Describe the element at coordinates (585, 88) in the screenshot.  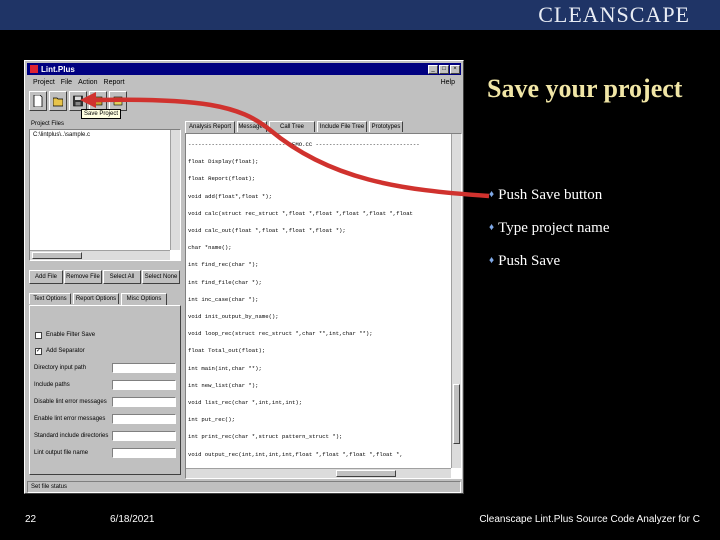
I see `slide-title: Save your project` at that location.